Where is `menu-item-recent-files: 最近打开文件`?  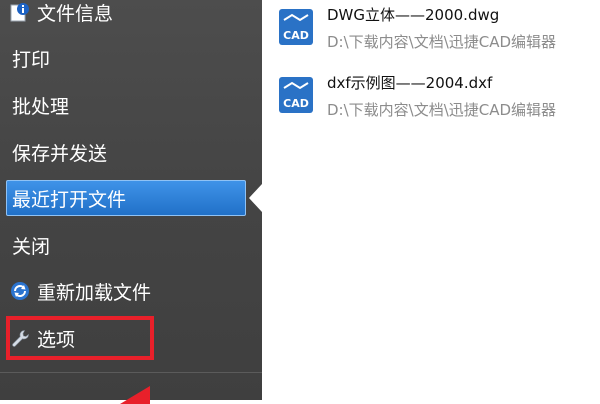 menu-item-recent-files: 最近打开文件 is located at coordinates (126, 198).